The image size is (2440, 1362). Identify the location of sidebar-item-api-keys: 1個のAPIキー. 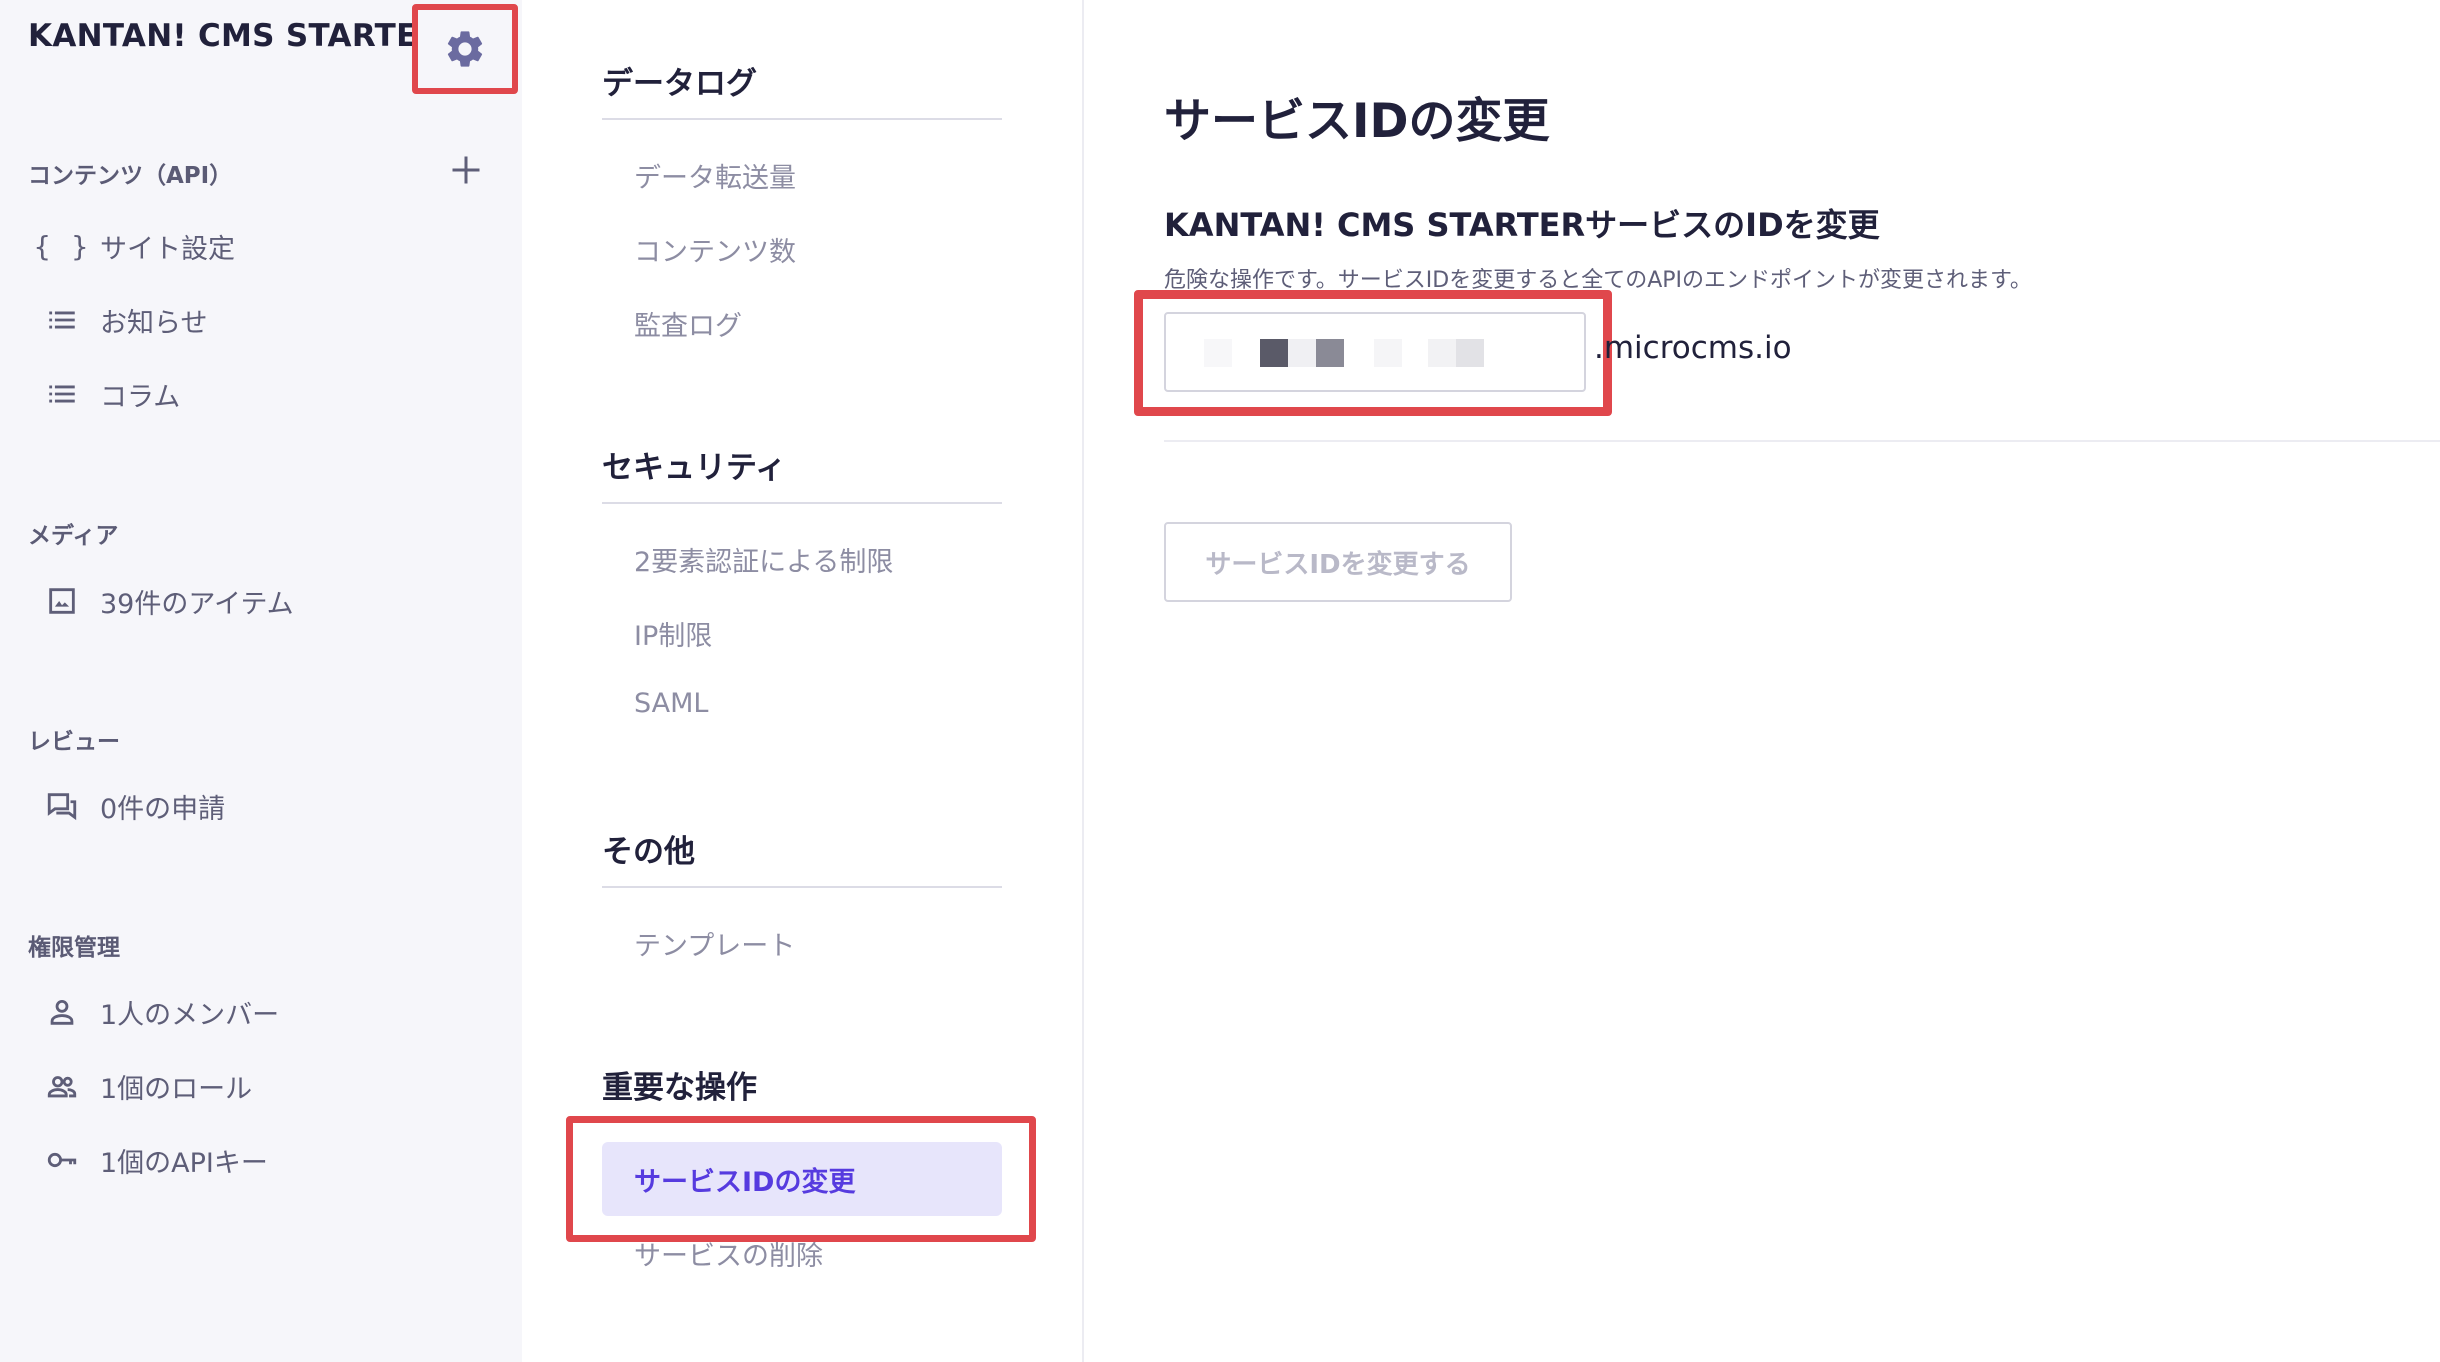
(258, 1160).